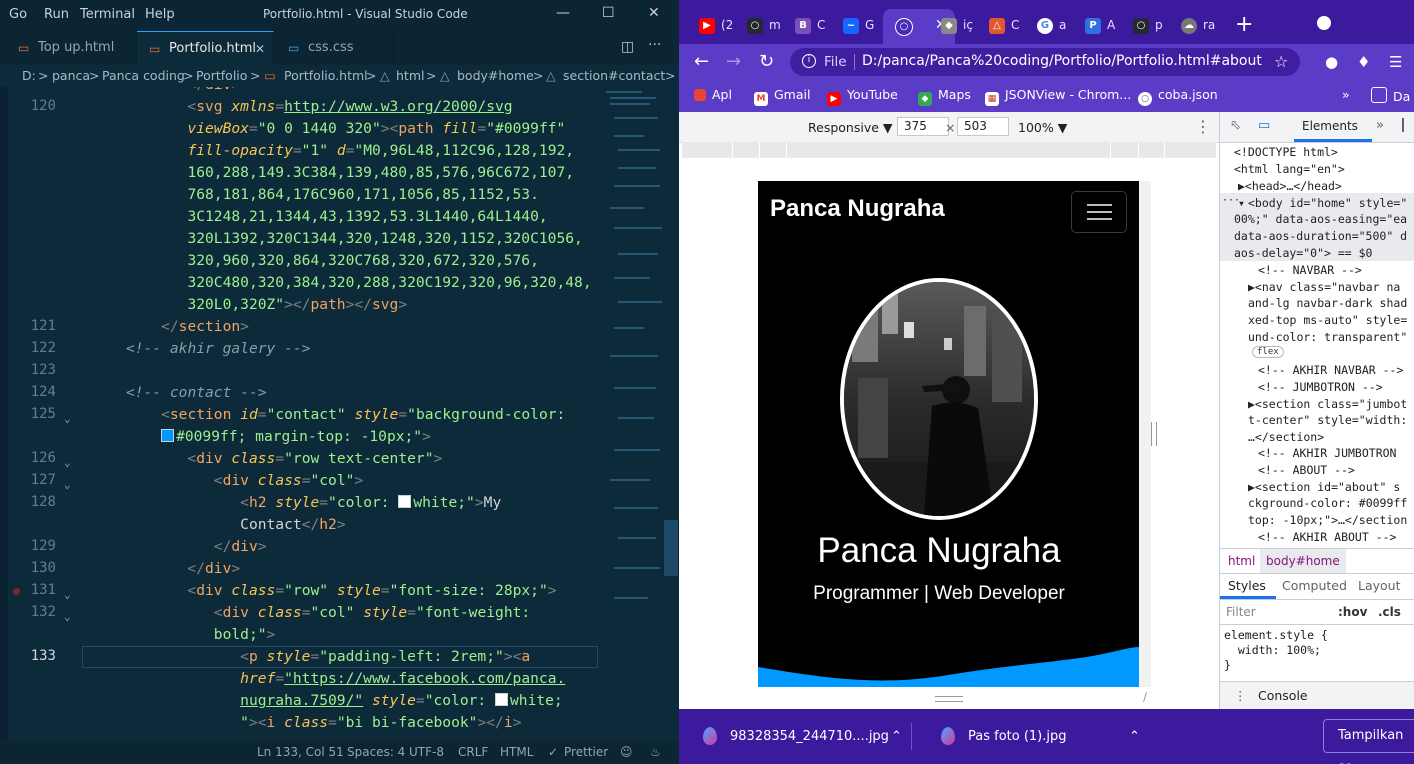 The image size is (1414, 764). I want to click on crumb-body: body#home, so click(1303, 561).